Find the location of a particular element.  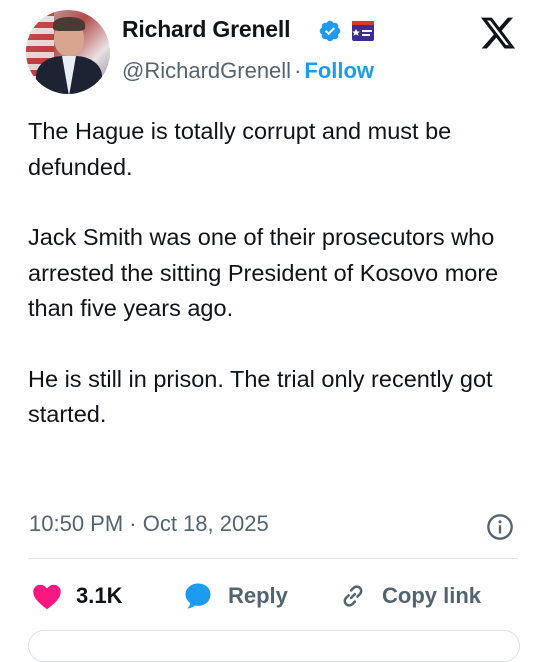

like-button: 3.1K is located at coordinates (77, 596).